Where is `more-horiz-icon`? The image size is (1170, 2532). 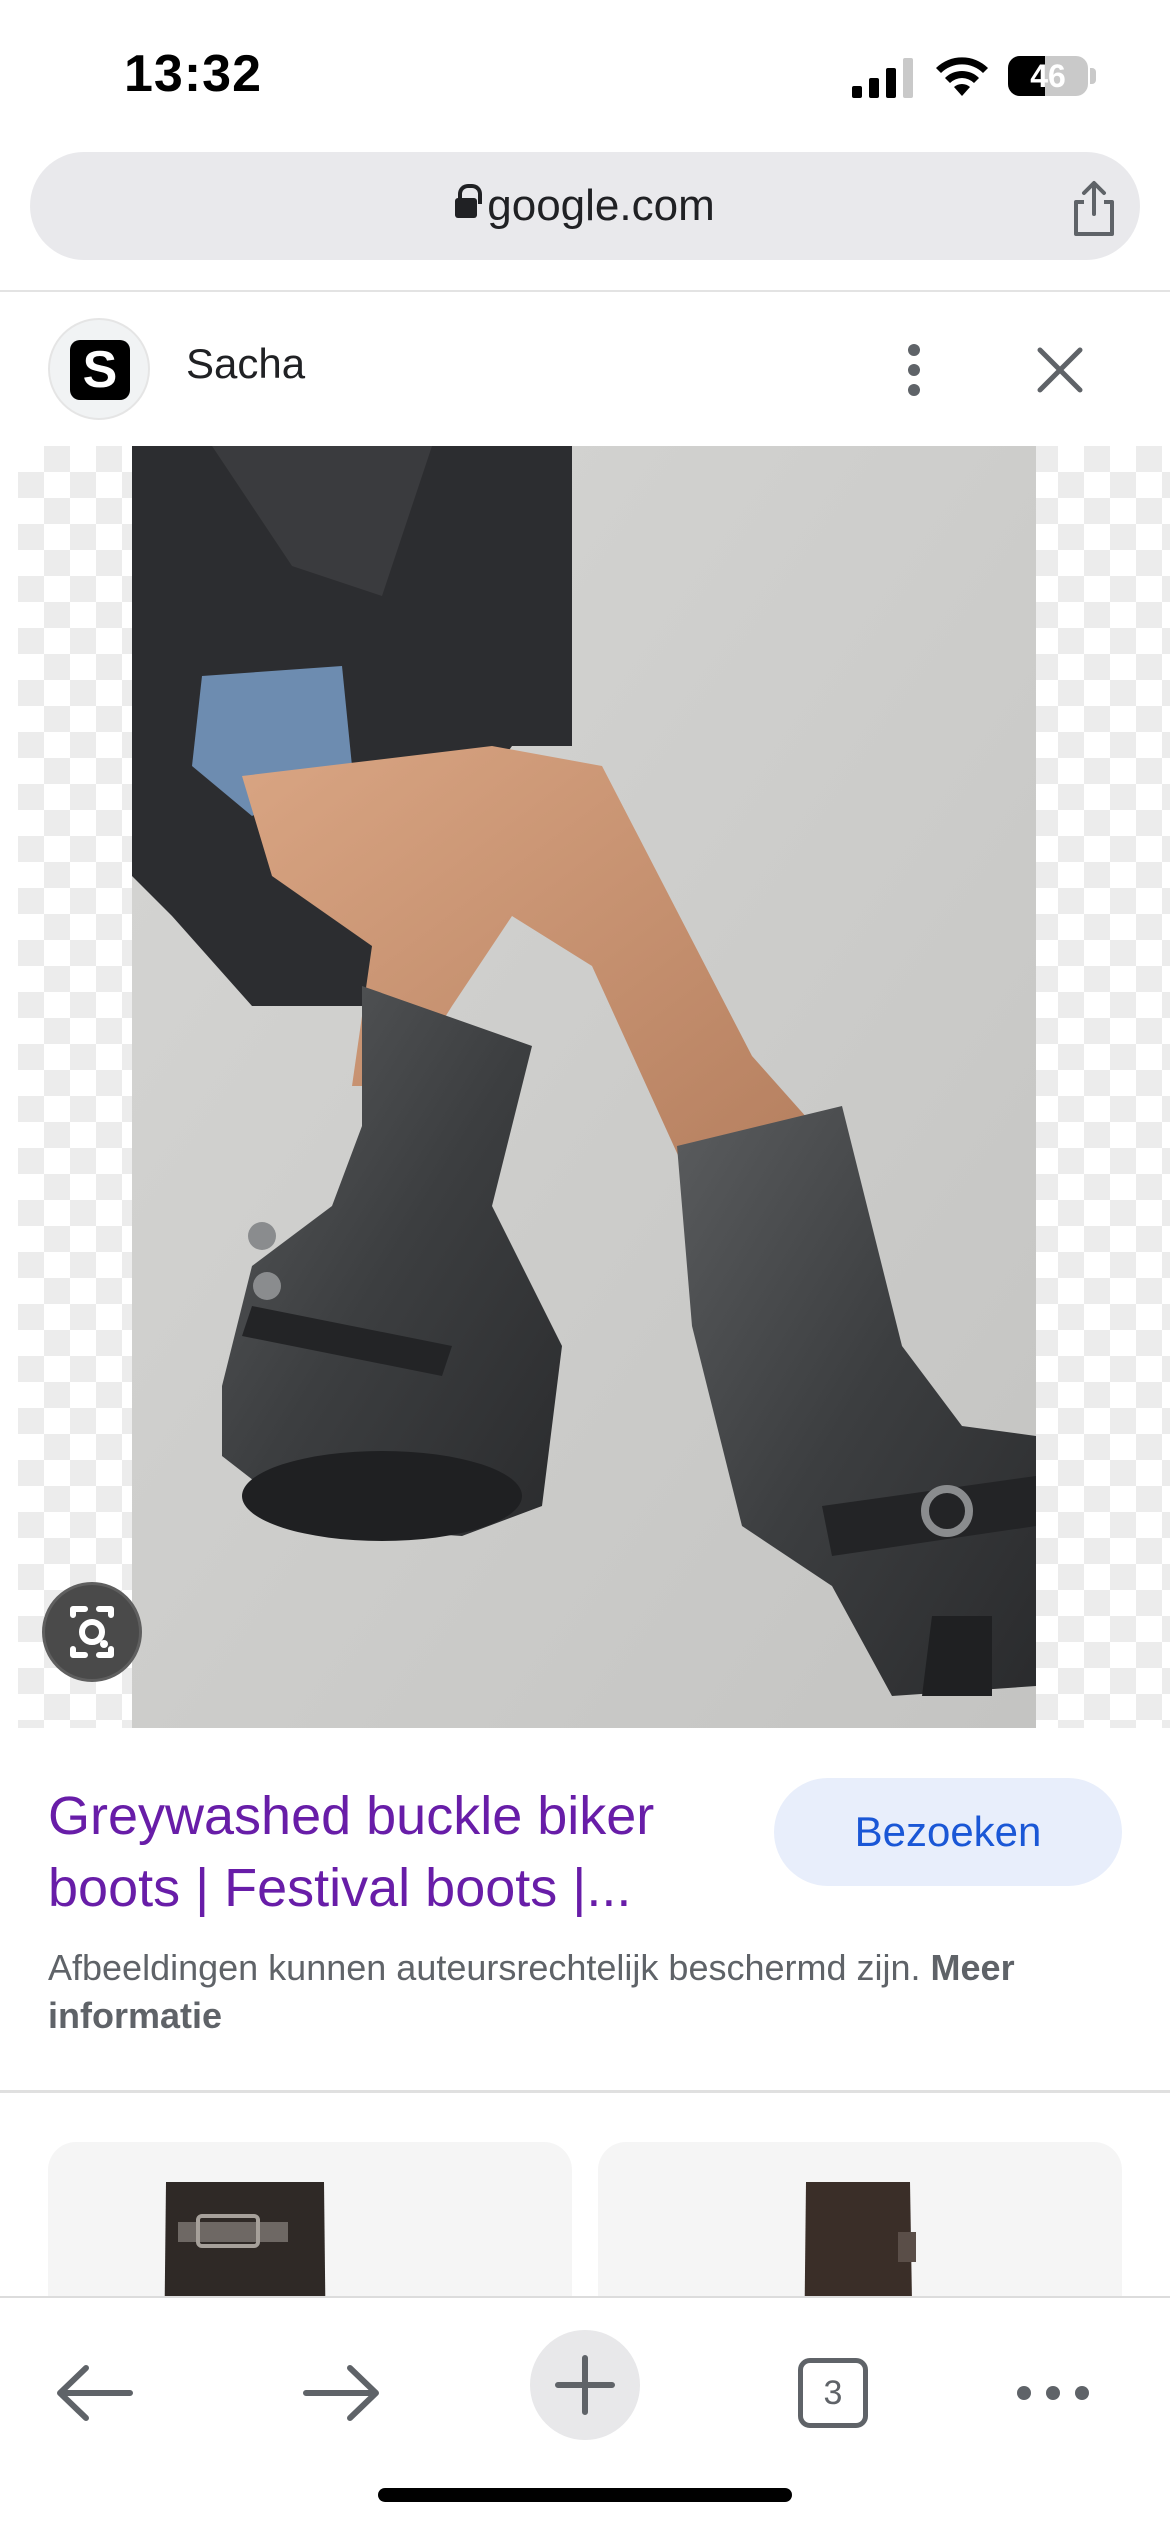 more-horiz-icon is located at coordinates (1053, 2393).